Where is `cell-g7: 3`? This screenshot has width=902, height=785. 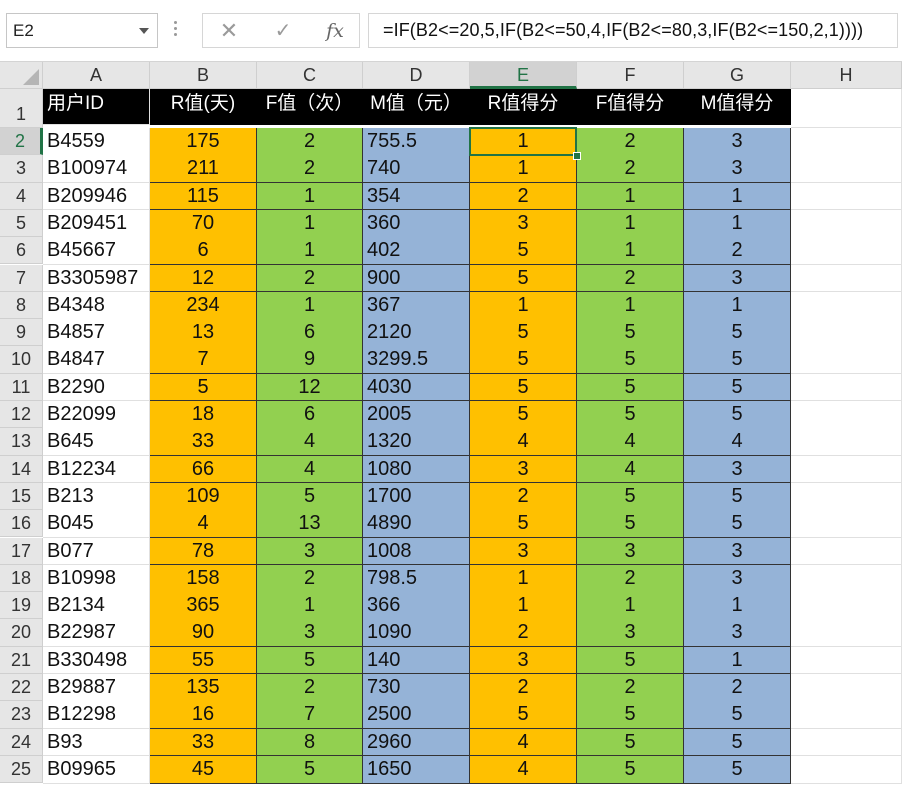
cell-g7: 3 is located at coordinates (737, 278).